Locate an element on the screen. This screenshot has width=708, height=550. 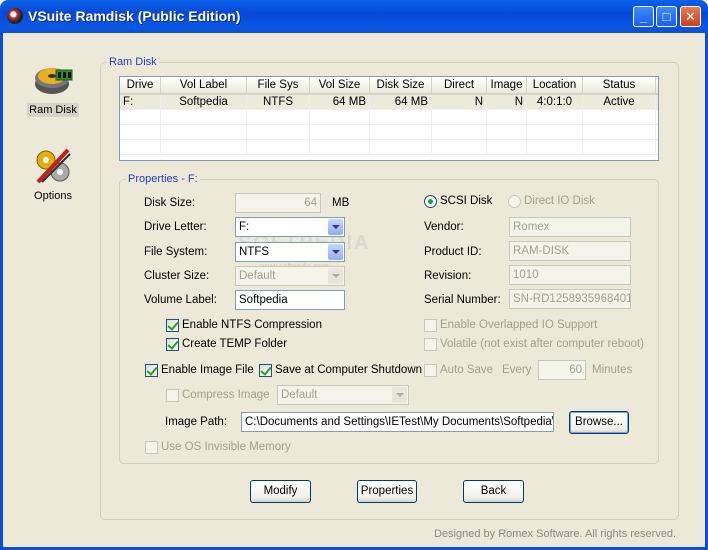
cell-vol-label: Softpedia is located at coordinates (204, 102).